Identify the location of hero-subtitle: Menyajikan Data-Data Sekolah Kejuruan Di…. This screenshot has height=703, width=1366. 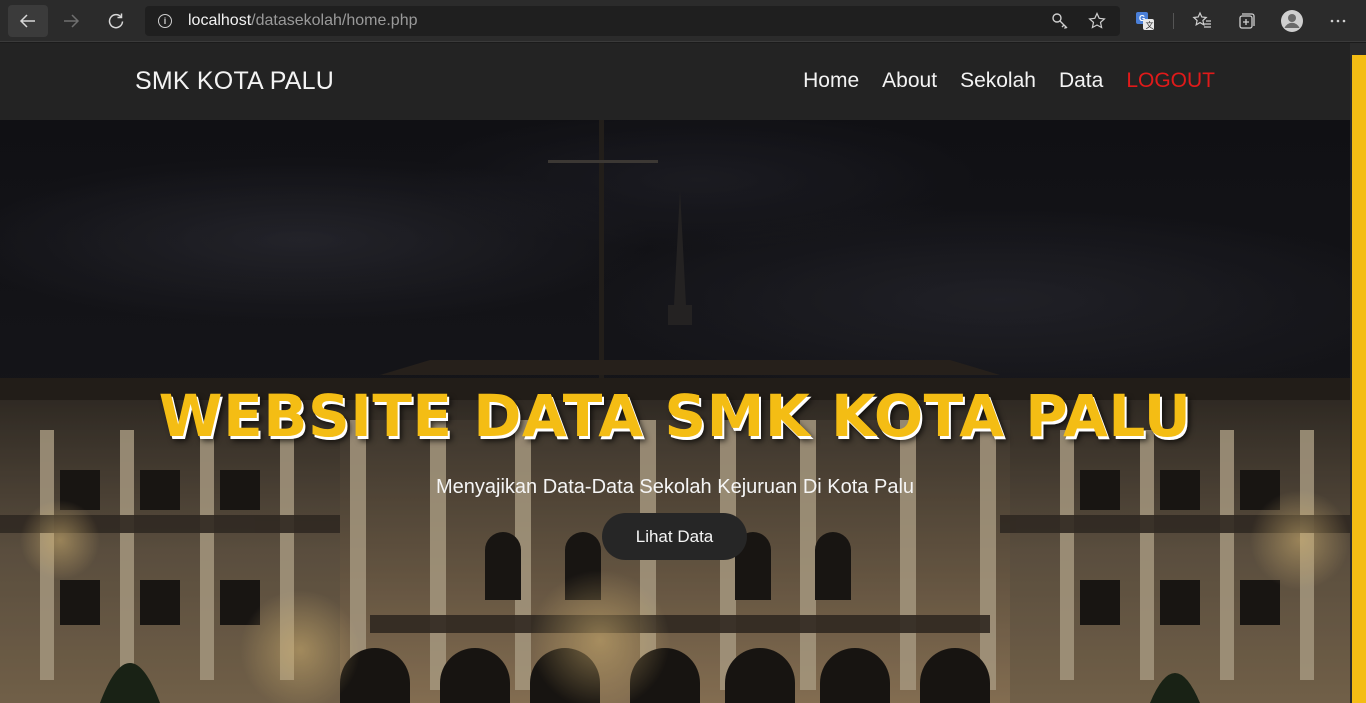
(675, 487).